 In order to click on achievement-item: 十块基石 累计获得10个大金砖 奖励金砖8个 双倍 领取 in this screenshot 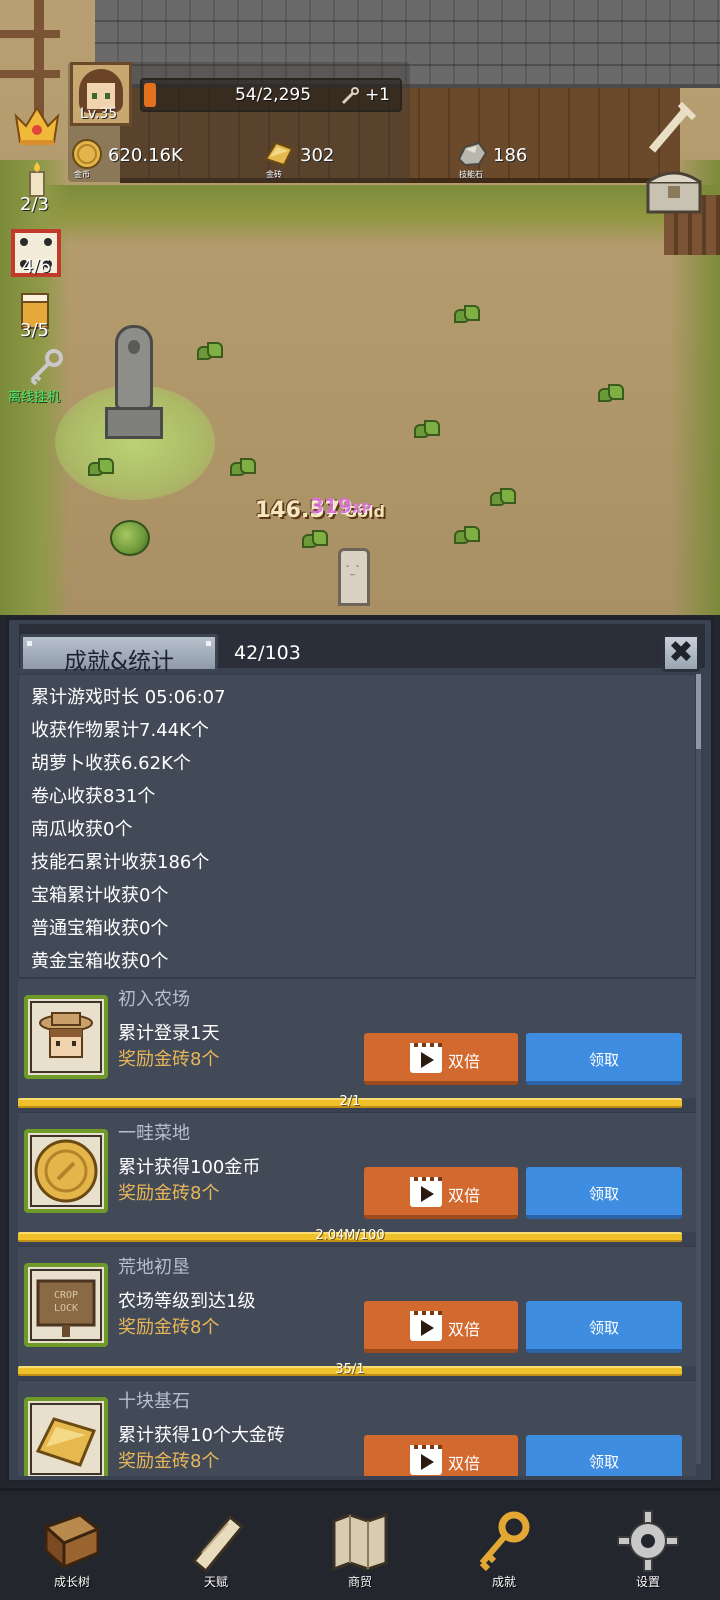, I will do `click(357, 1428)`.